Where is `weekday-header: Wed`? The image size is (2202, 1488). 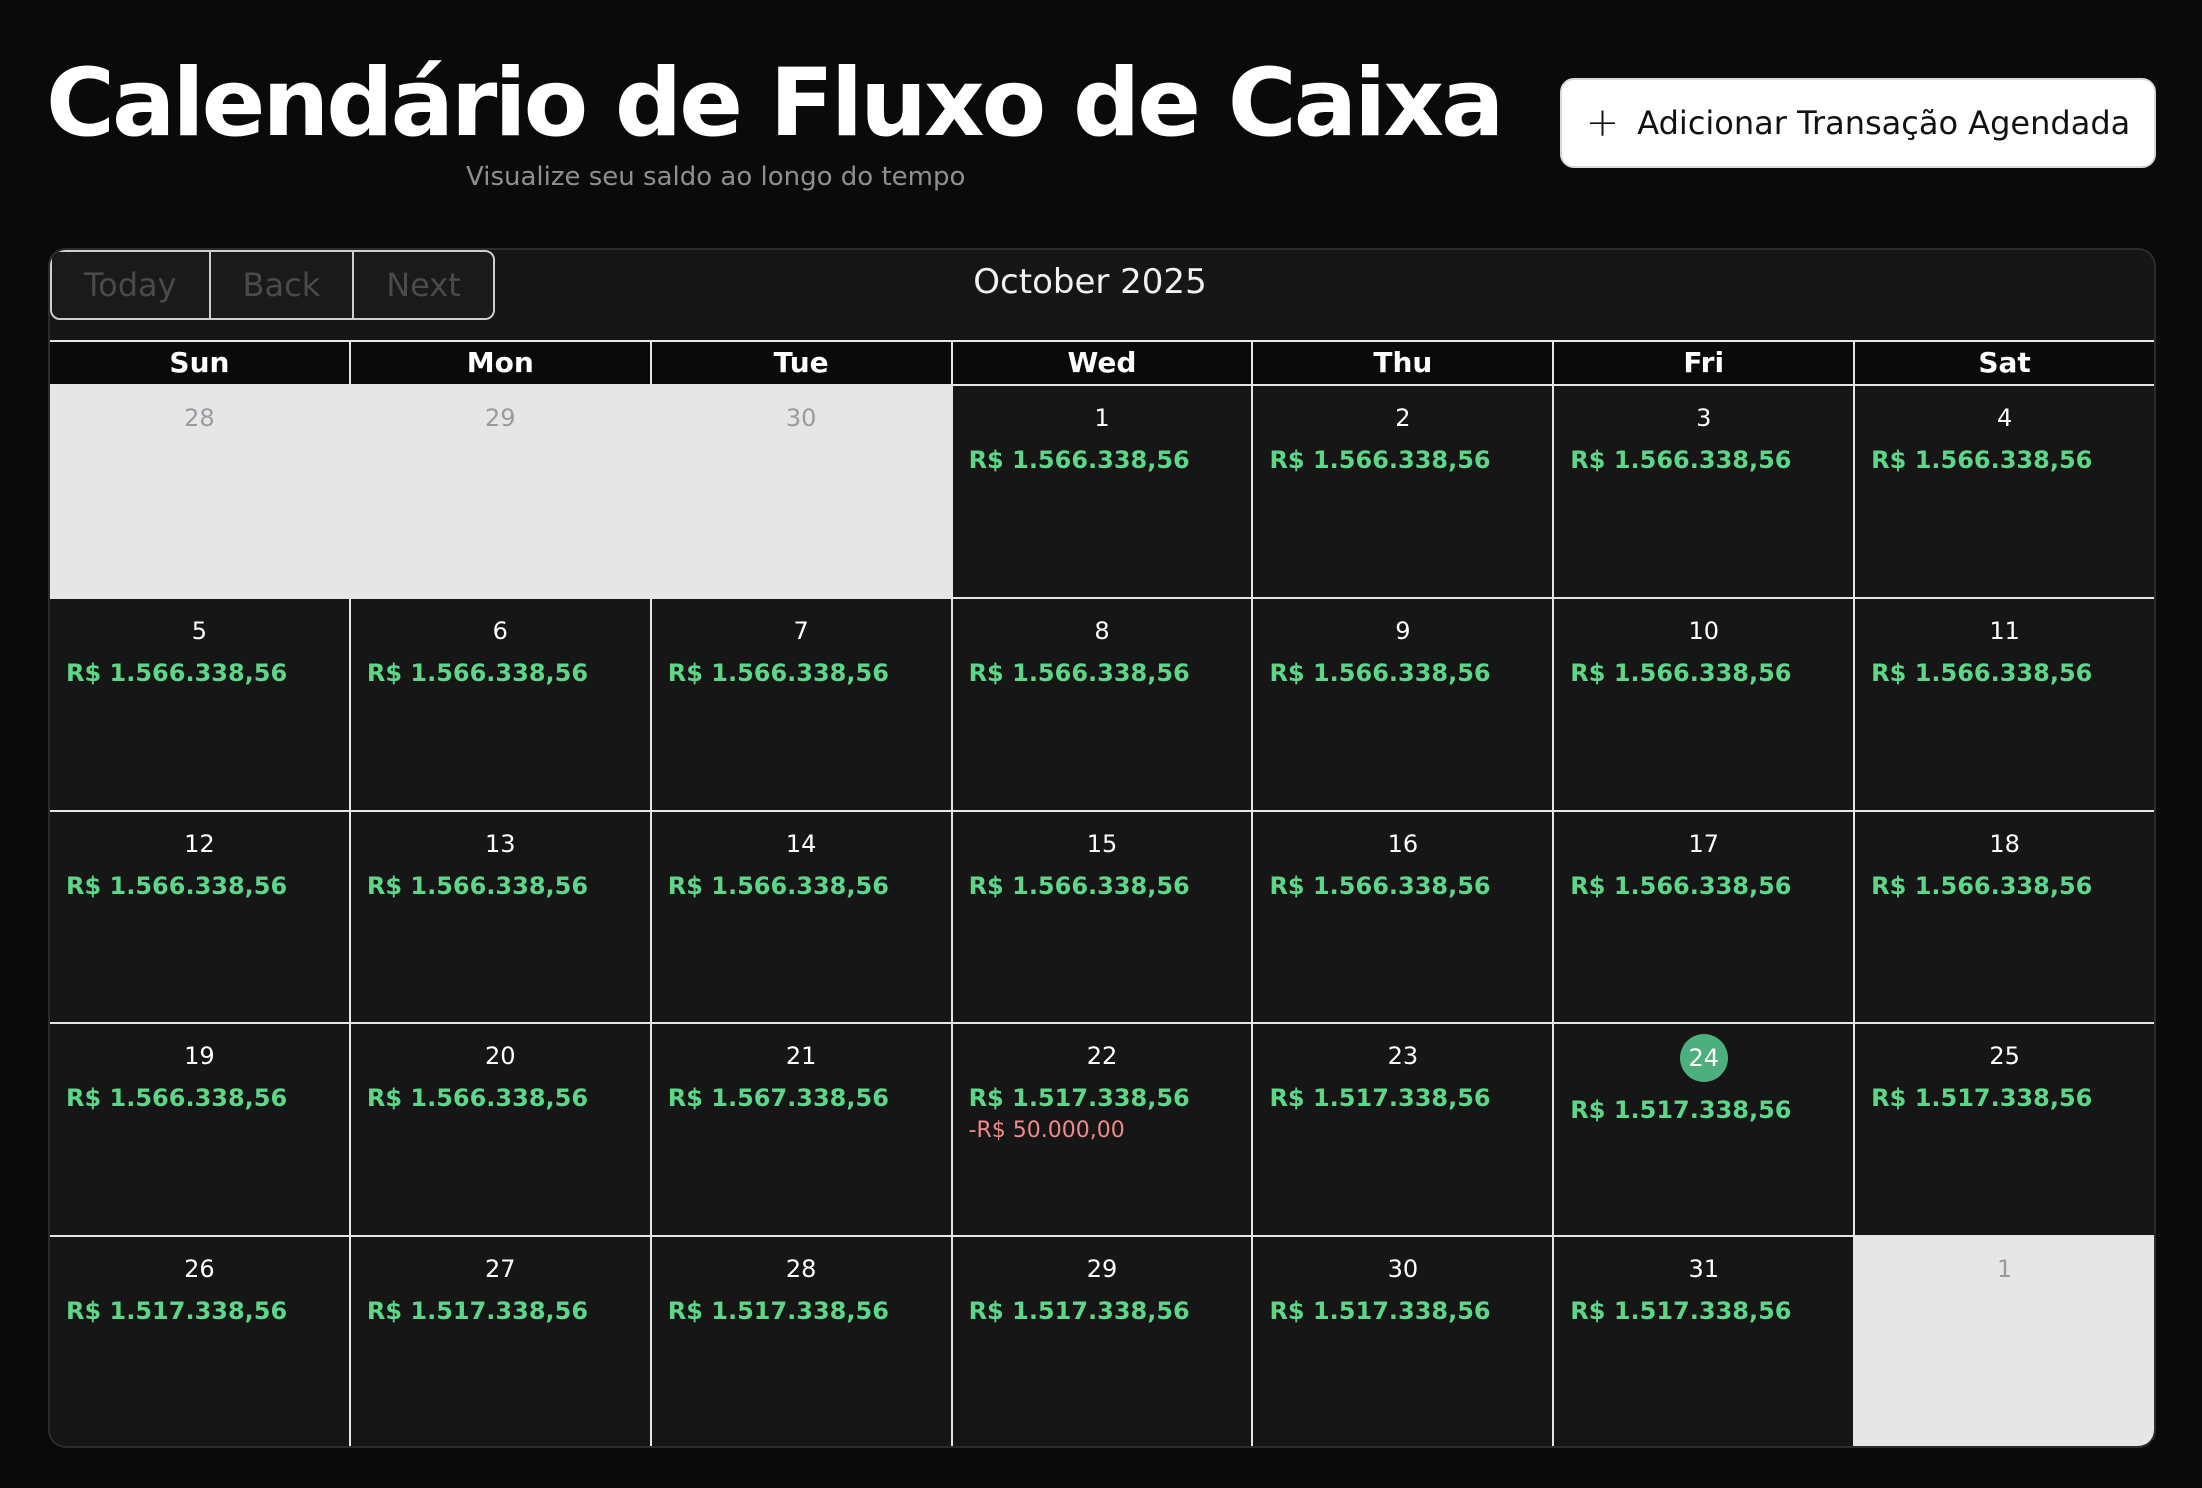
weekday-header: Wed is located at coordinates (1103, 363).